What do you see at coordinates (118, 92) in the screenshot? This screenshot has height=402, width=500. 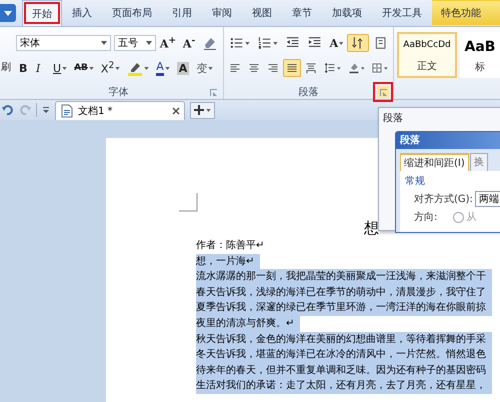 I see `group-label: 字体` at bounding box center [118, 92].